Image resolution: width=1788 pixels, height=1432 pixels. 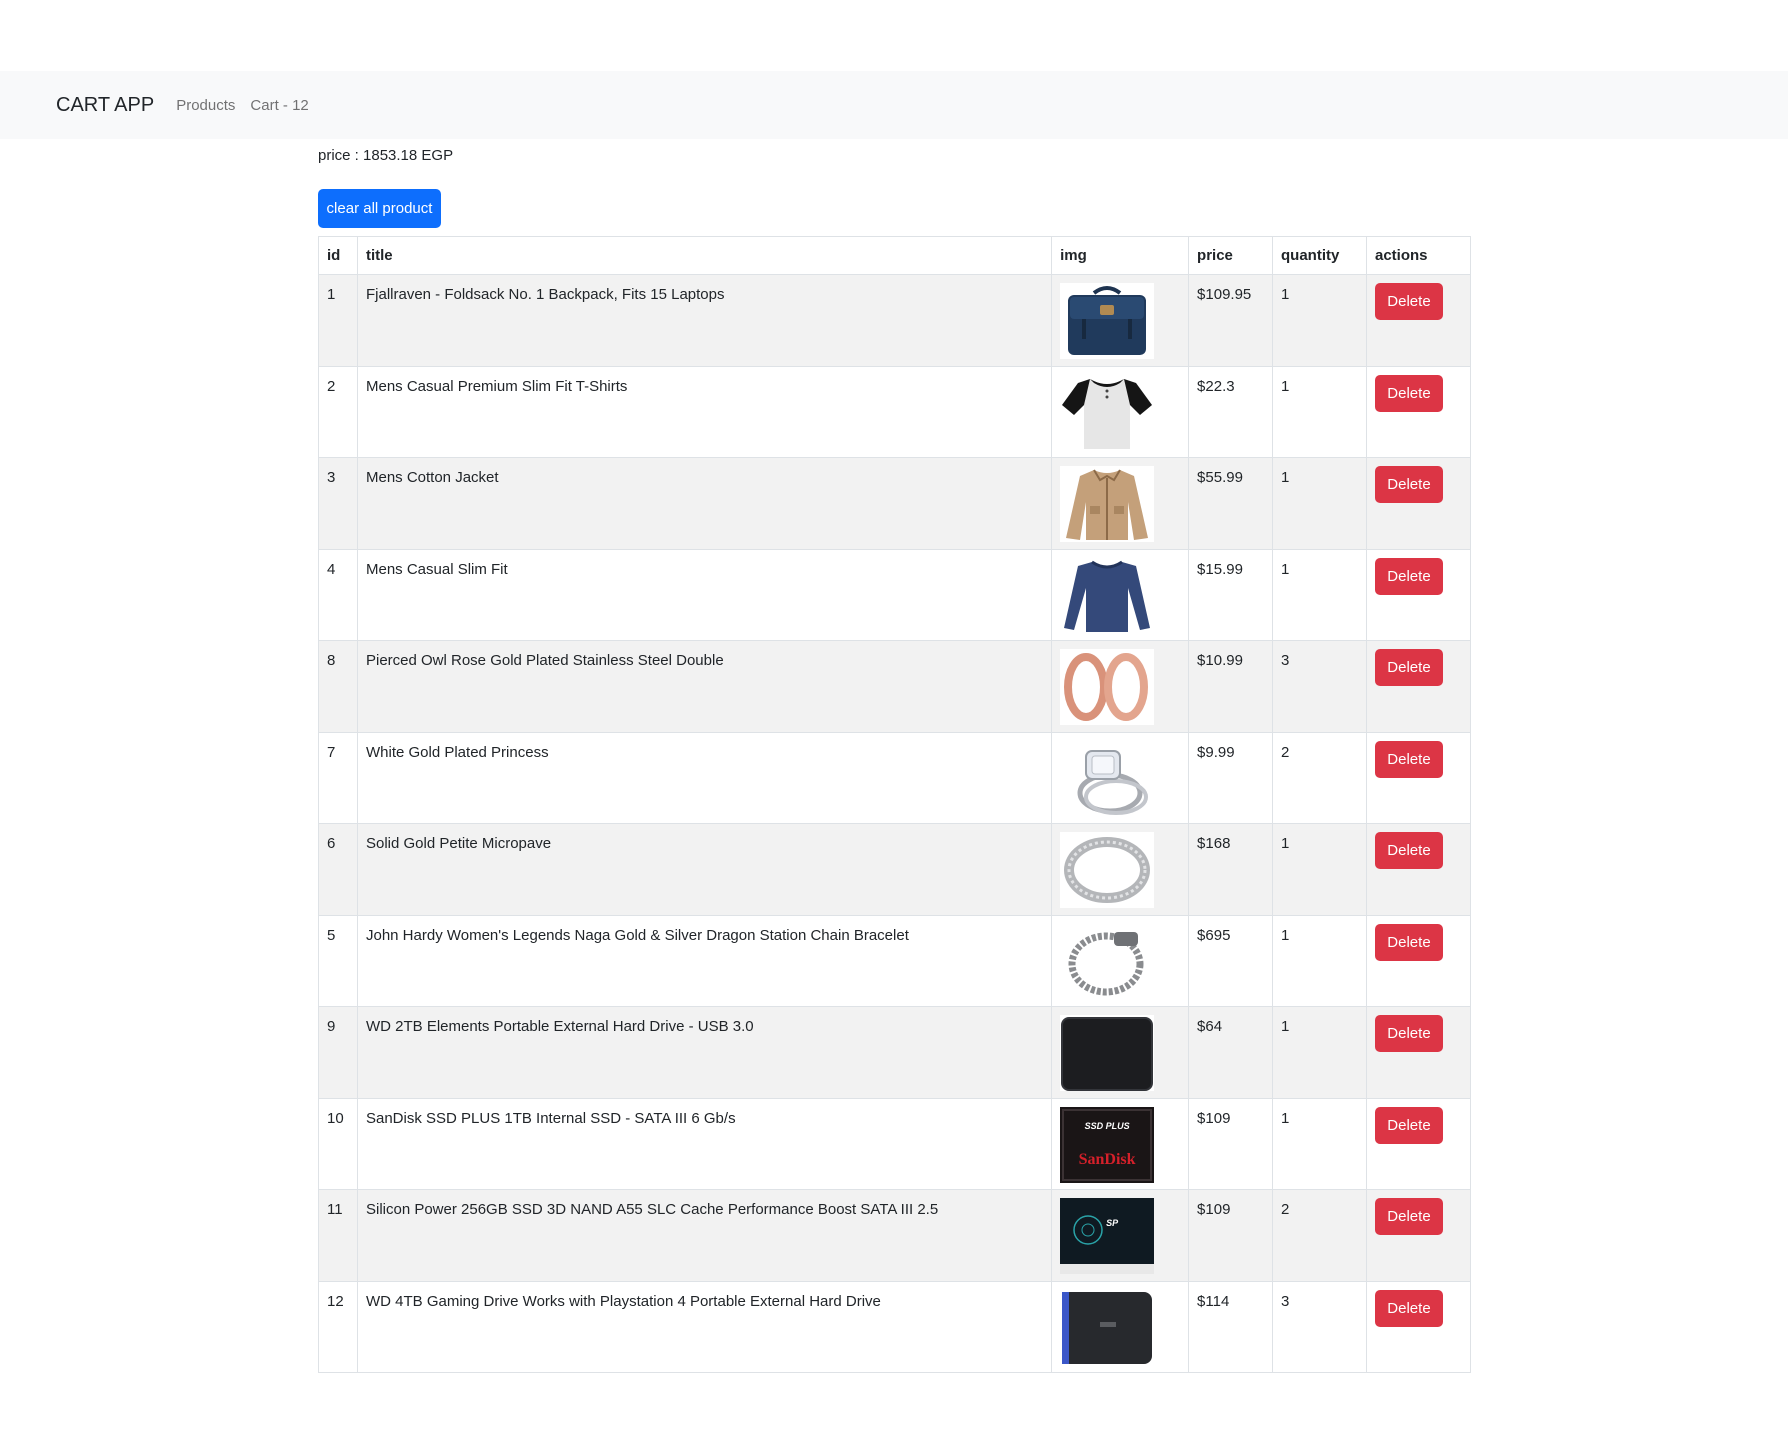 What do you see at coordinates (1319, 255) in the screenshot?
I see `header-quantity: quantity` at bounding box center [1319, 255].